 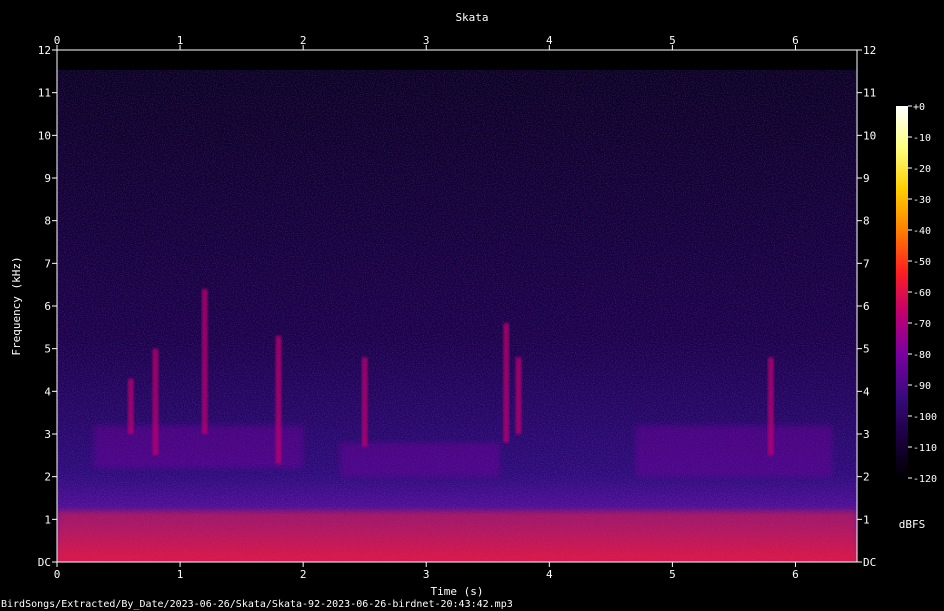 I want to click on x-tick-label-bottom: 5, so click(x=672, y=574).